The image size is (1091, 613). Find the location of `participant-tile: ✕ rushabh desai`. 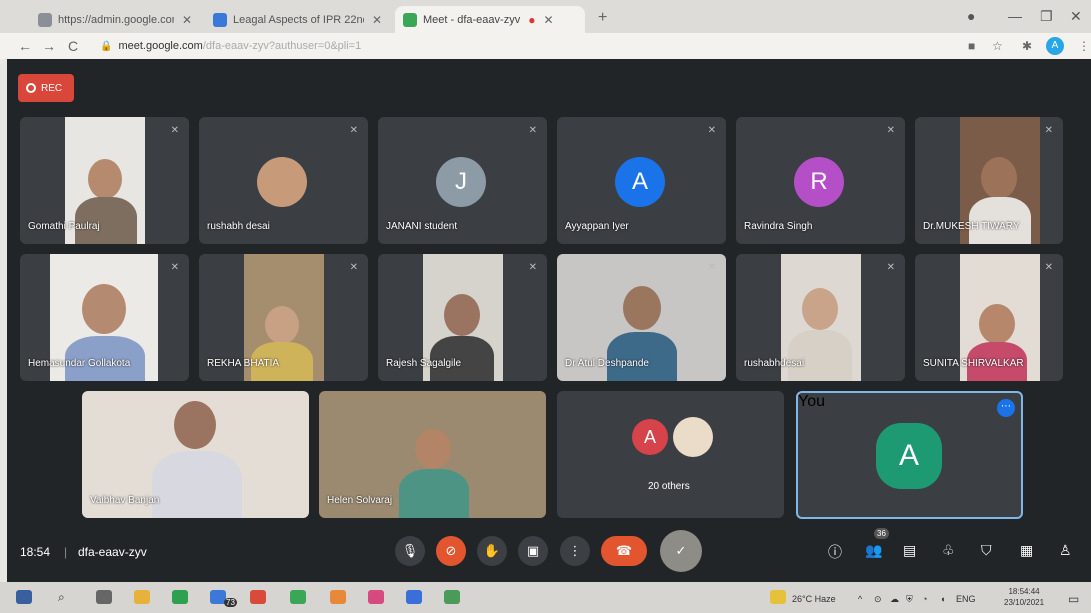

participant-tile: ✕ rushabh desai is located at coordinates (283, 180).